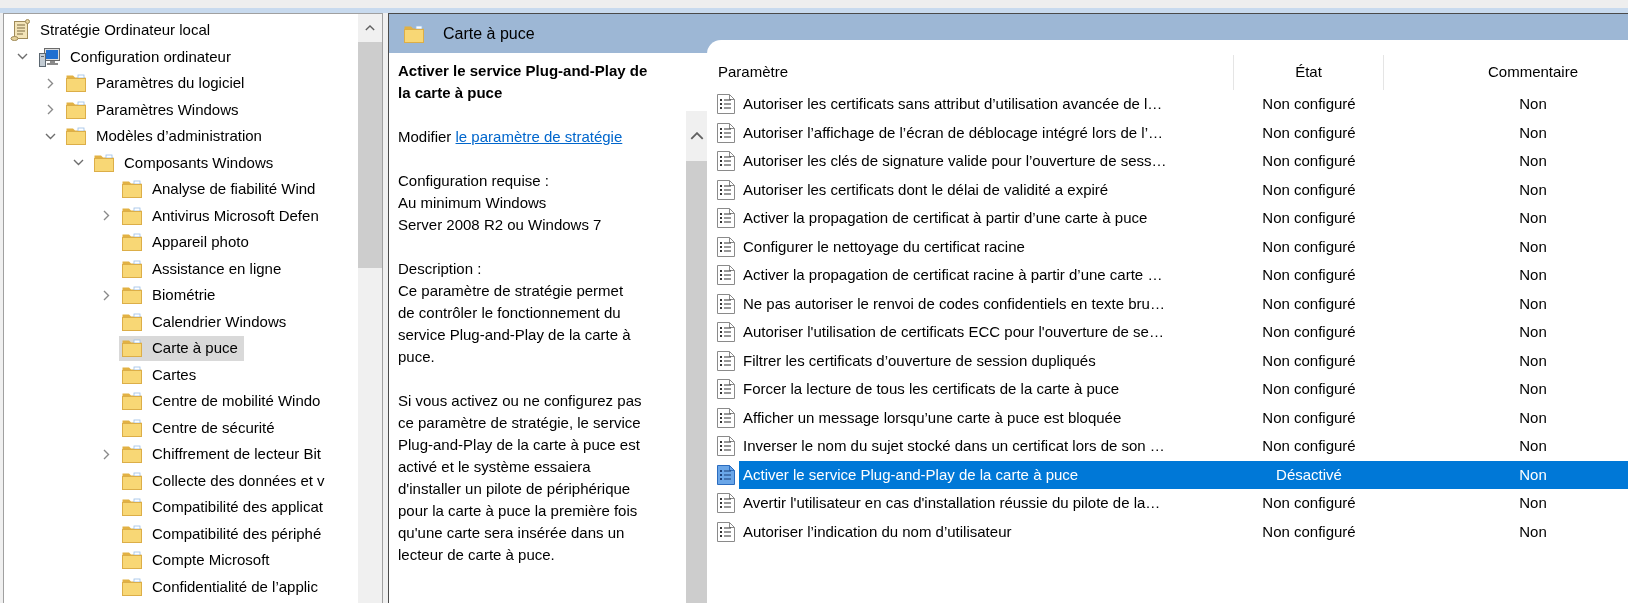  I want to click on description-text: Ce paramètre de stratégie permet de contrôler le fonctionnement du service Plug-and-Play de la carte à puce., so click(515, 324).